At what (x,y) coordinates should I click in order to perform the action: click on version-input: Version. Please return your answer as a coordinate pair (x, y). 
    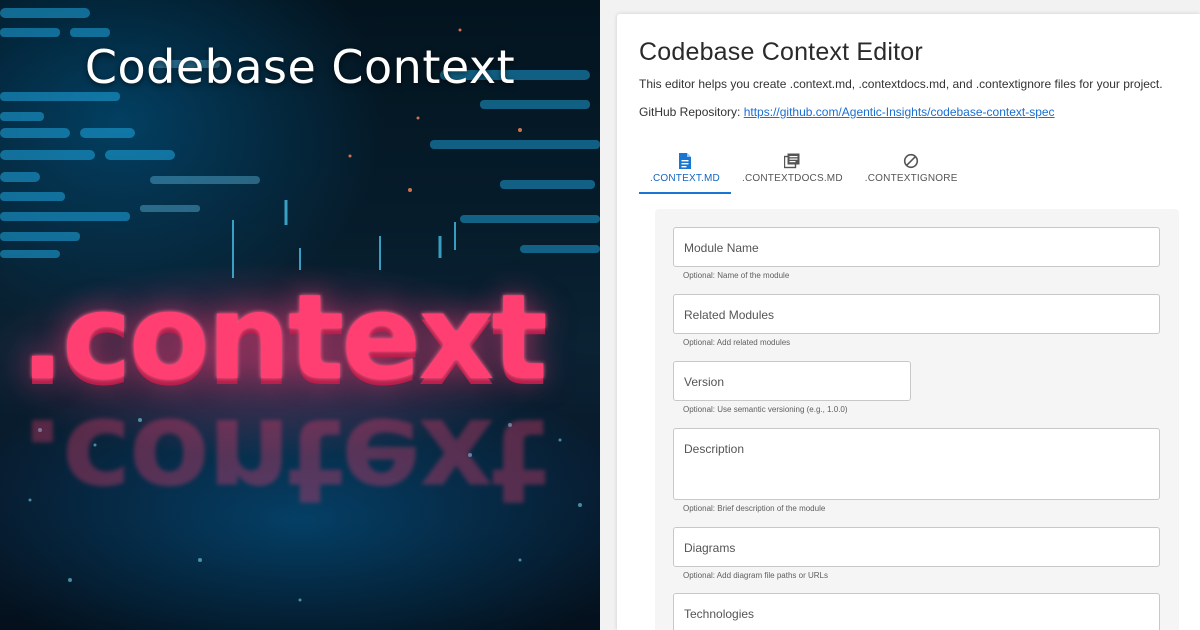
    Looking at the image, I should click on (792, 381).